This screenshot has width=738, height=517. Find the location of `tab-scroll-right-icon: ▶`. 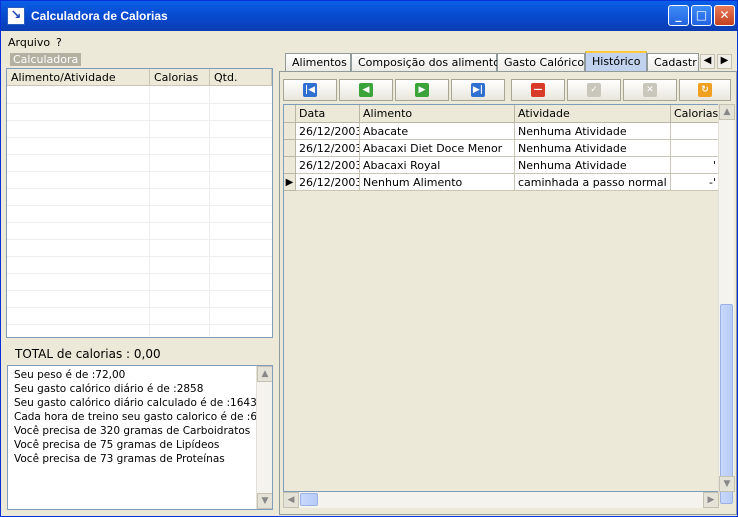

tab-scroll-right-icon: ▶ is located at coordinates (724, 61).